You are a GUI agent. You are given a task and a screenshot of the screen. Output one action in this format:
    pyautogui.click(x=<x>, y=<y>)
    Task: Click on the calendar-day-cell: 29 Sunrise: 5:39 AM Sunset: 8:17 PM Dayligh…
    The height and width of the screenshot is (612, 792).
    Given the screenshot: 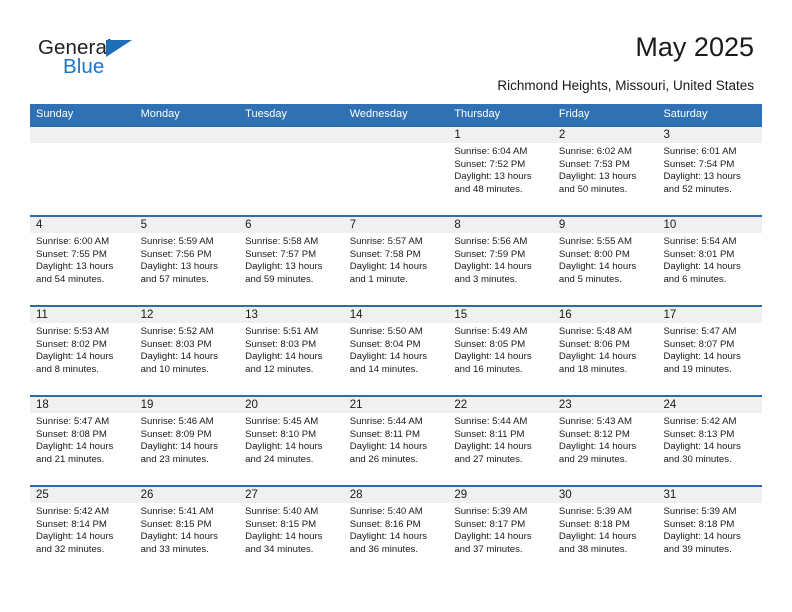 What is the action you would take?
    pyautogui.click(x=500, y=531)
    